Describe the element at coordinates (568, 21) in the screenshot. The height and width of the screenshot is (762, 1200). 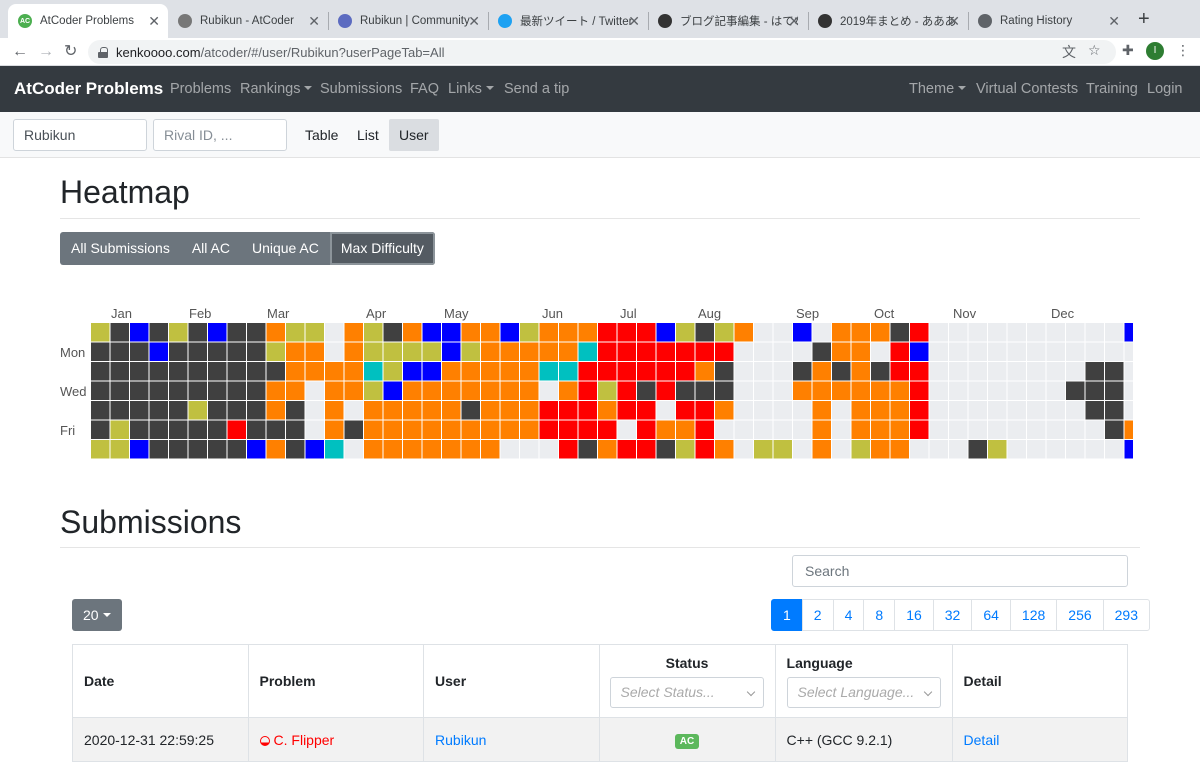
I see `browser-tab-twitter: 最新ツイート / Twitter ✕` at that location.